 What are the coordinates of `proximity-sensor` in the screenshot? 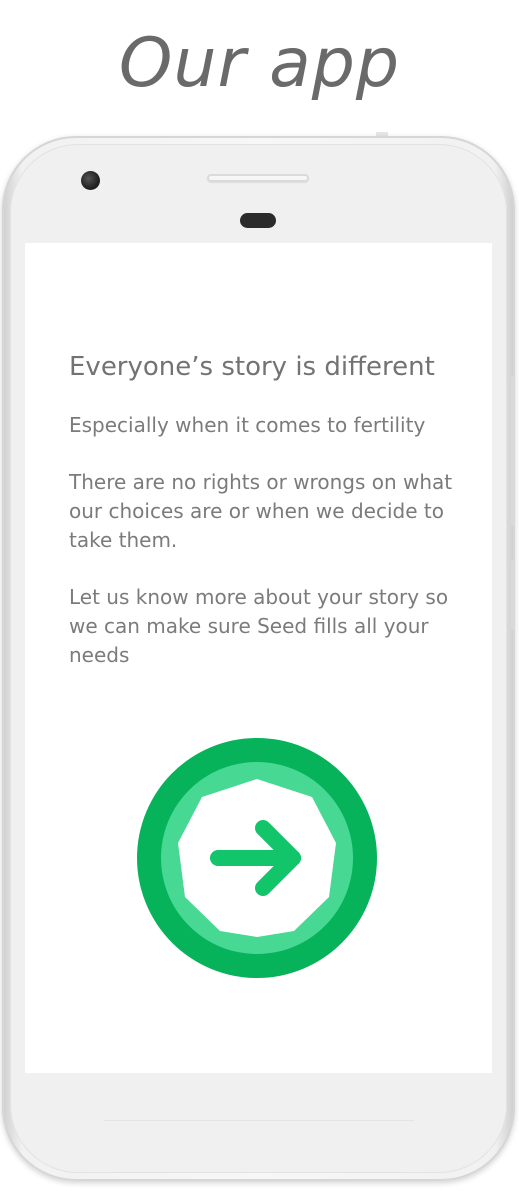 It's located at (258, 220).